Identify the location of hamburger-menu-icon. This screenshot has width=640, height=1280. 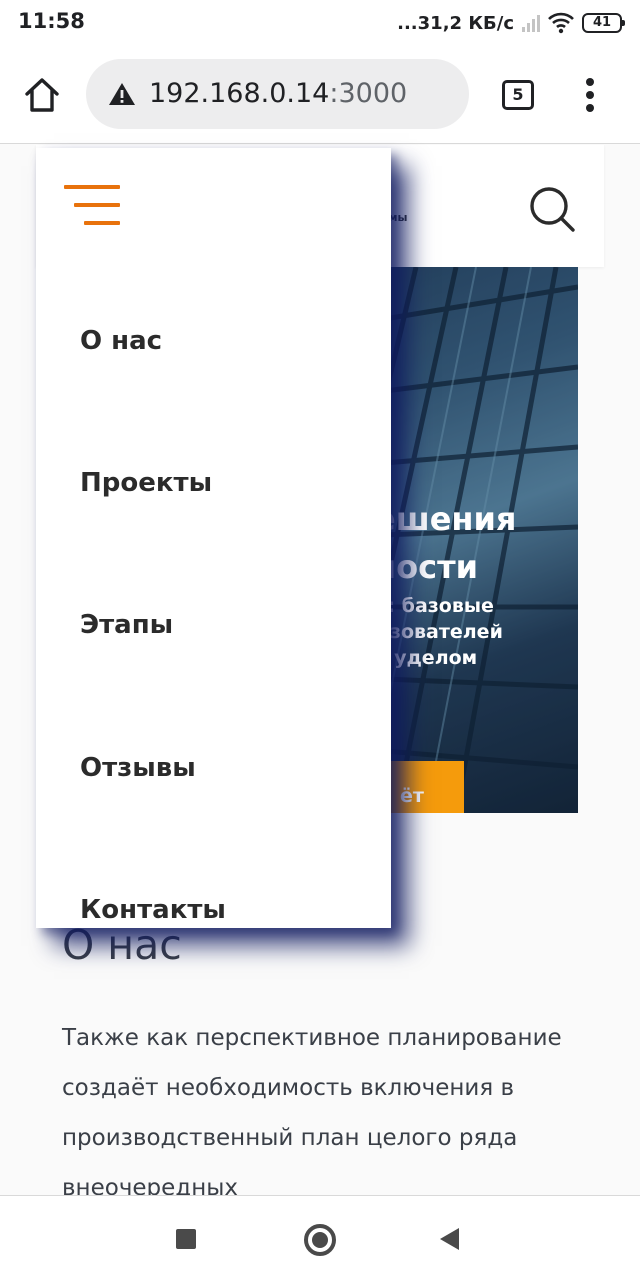
(92, 206).